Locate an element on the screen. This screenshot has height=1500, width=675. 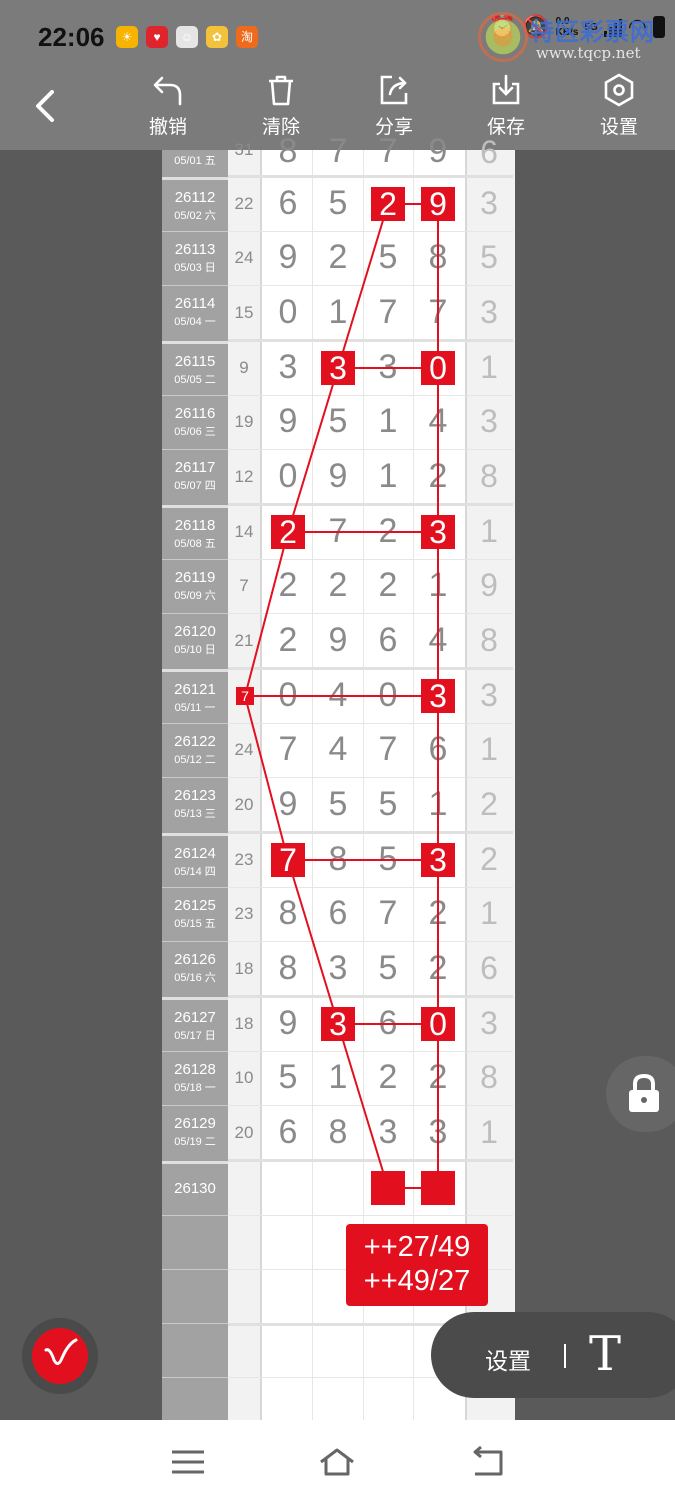
issue-date: 05/09 六 is located at coordinates (195, 596).